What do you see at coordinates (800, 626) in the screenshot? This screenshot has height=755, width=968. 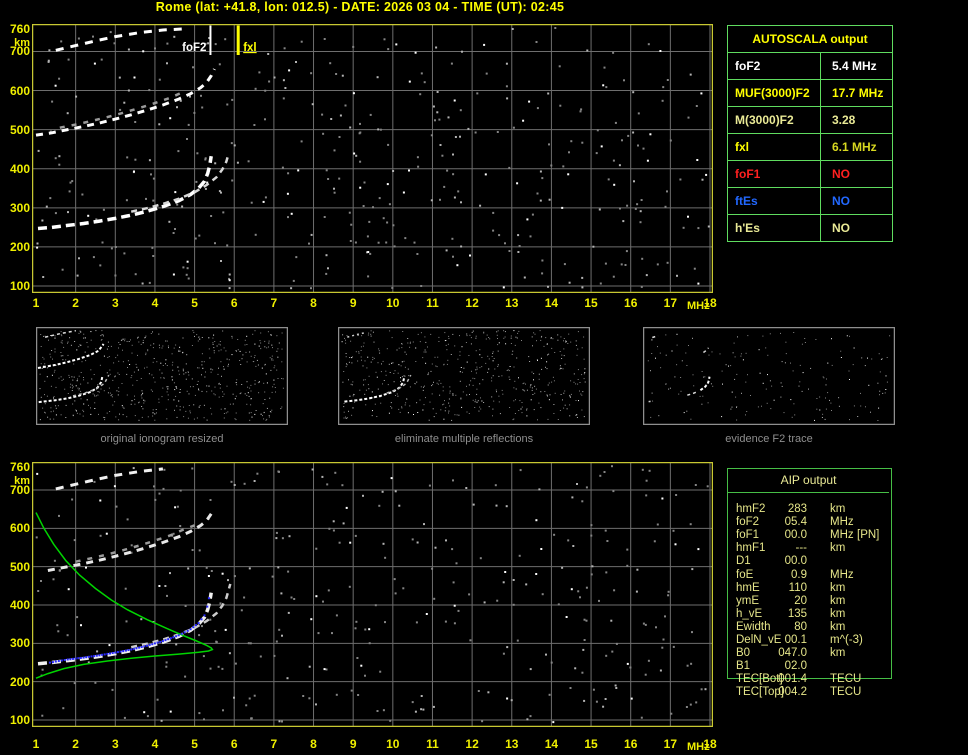 I see `aip-value: 80` at bounding box center [800, 626].